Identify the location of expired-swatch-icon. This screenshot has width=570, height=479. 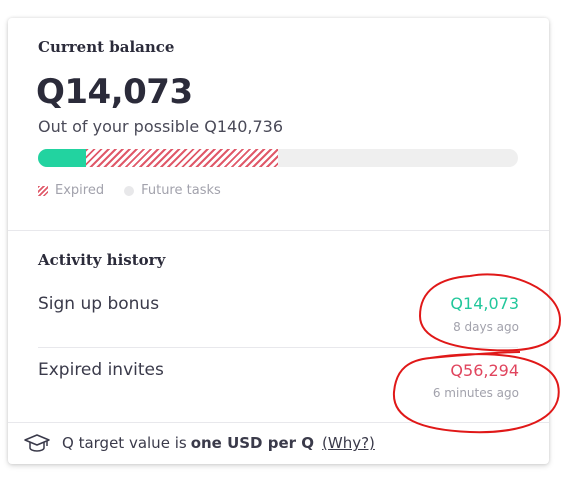
(43, 190).